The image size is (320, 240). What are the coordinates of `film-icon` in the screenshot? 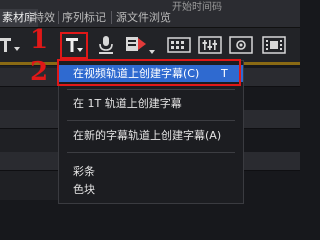 It's located at (274, 45).